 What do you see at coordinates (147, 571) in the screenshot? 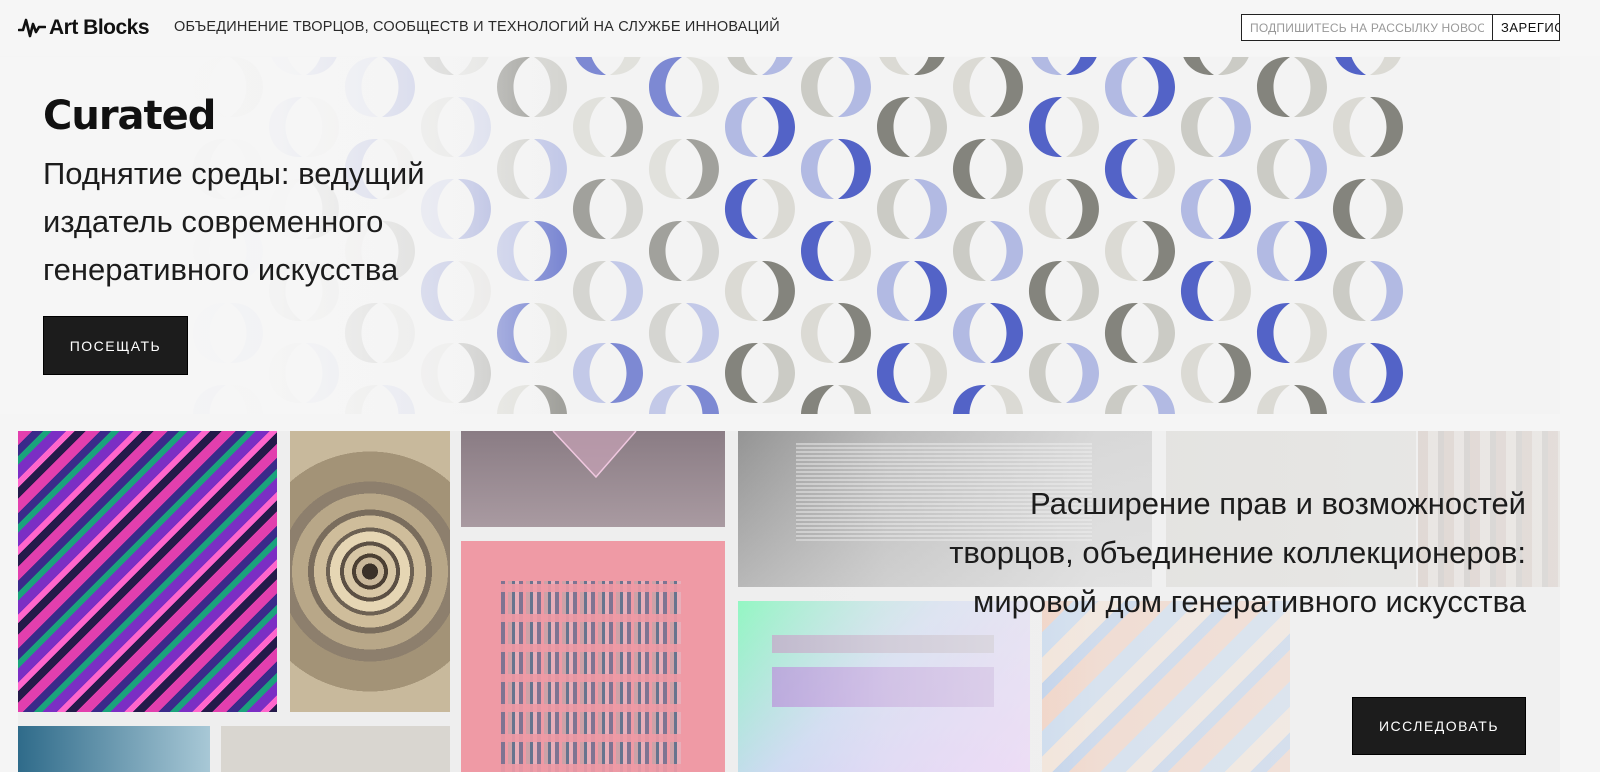
I see `artwork-tile-ribbons` at bounding box center [147, 571].